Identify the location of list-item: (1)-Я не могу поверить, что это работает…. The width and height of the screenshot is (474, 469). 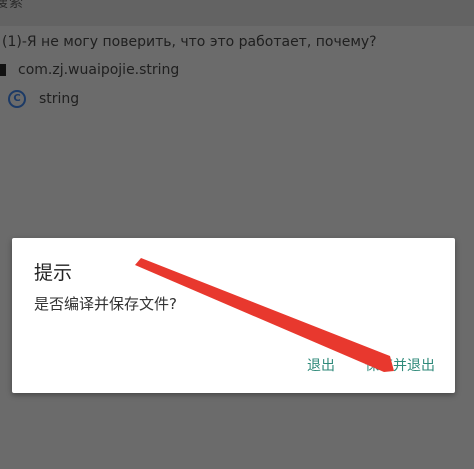
(237, 42).